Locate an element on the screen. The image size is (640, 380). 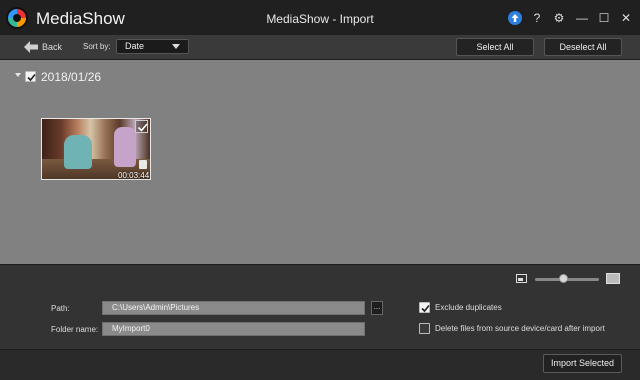
folder-name-field: MyImport0 is located at coordinates (233, 329).